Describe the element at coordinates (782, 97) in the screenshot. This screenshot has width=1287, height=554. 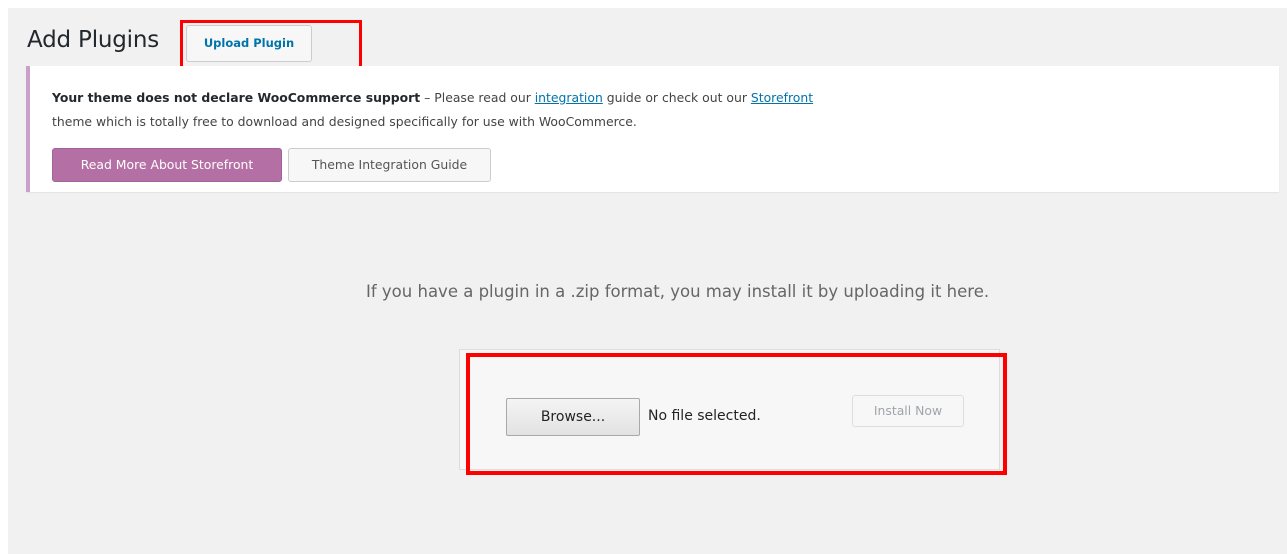
I see `storefront-link: Storefront` at that location.